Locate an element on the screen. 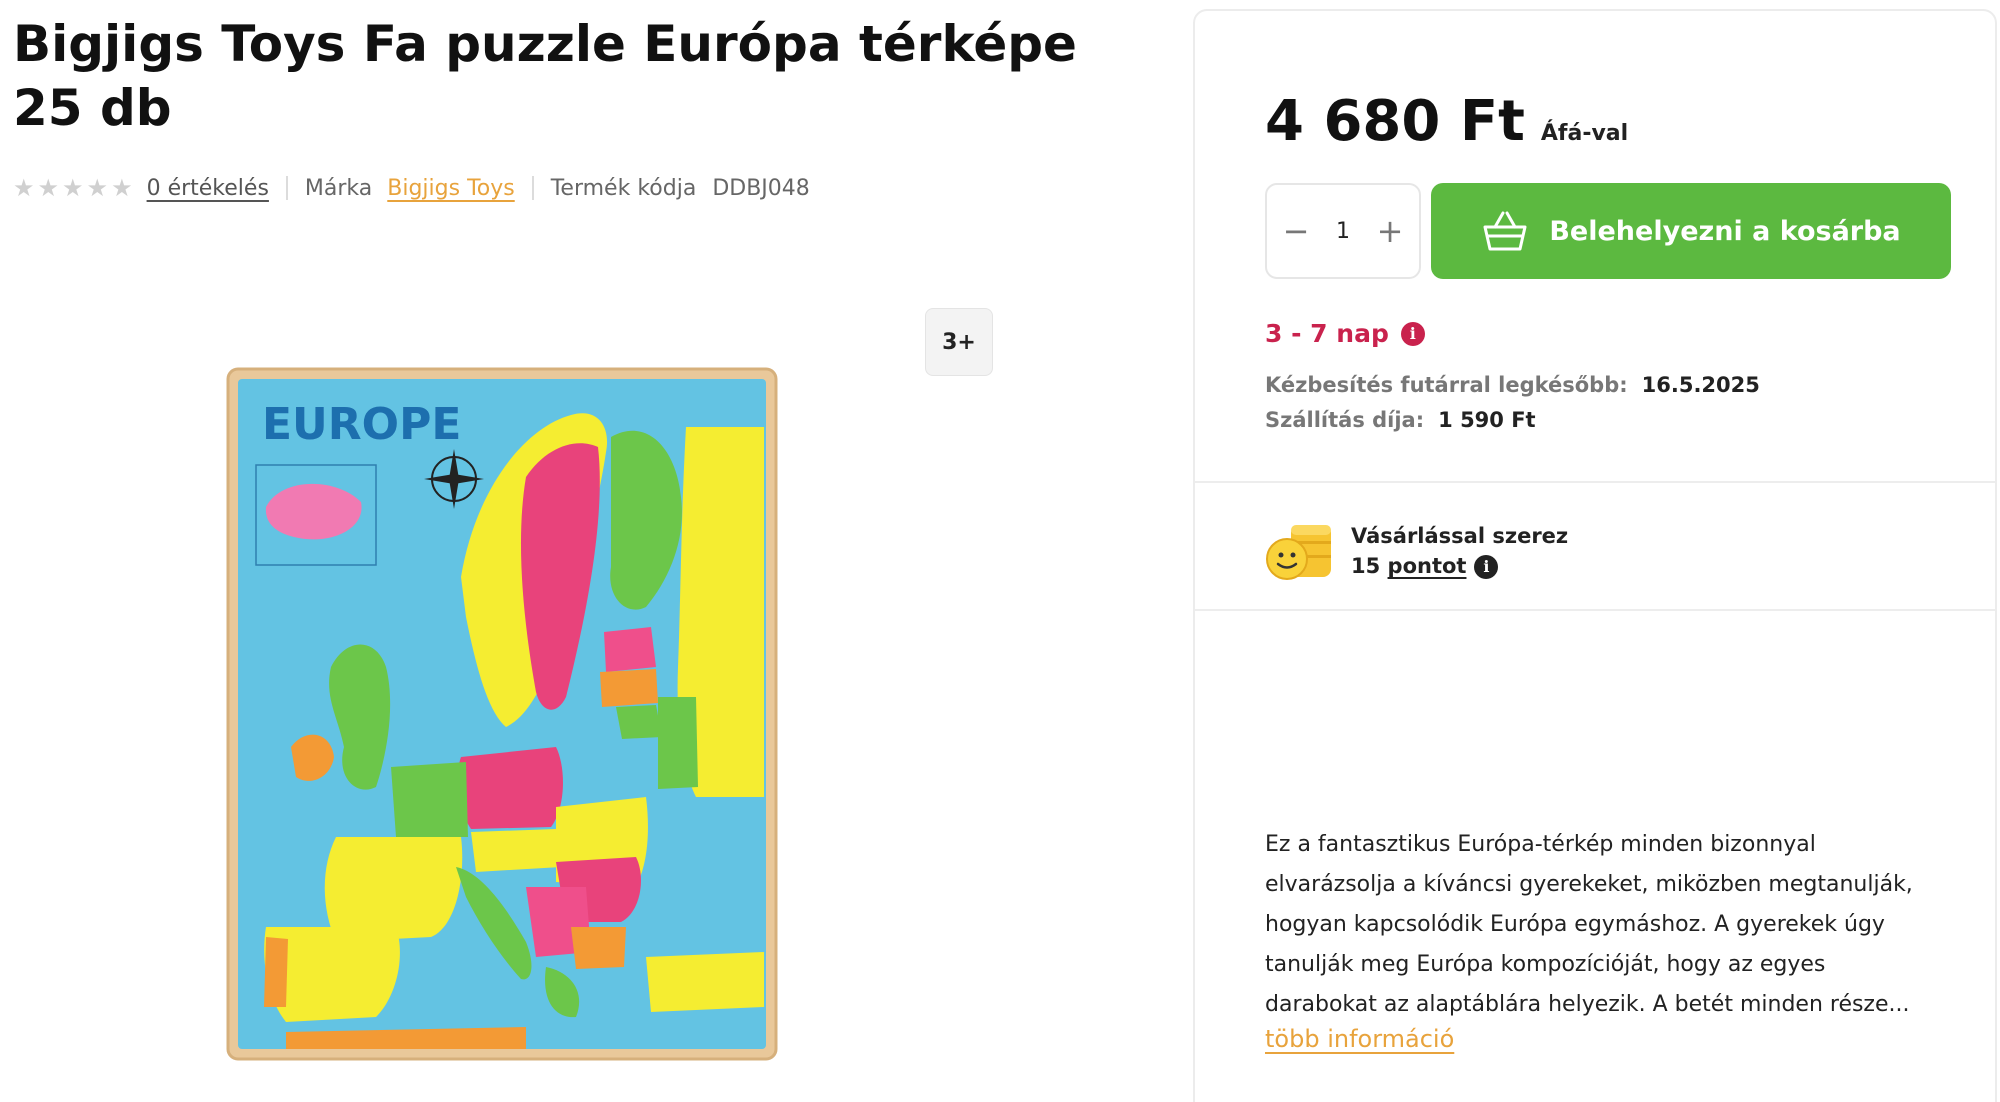 The height and width of the screenshot is (1102, 2000). points-line-1: Vásárlással szerez is located at coordinates (1460, 536).